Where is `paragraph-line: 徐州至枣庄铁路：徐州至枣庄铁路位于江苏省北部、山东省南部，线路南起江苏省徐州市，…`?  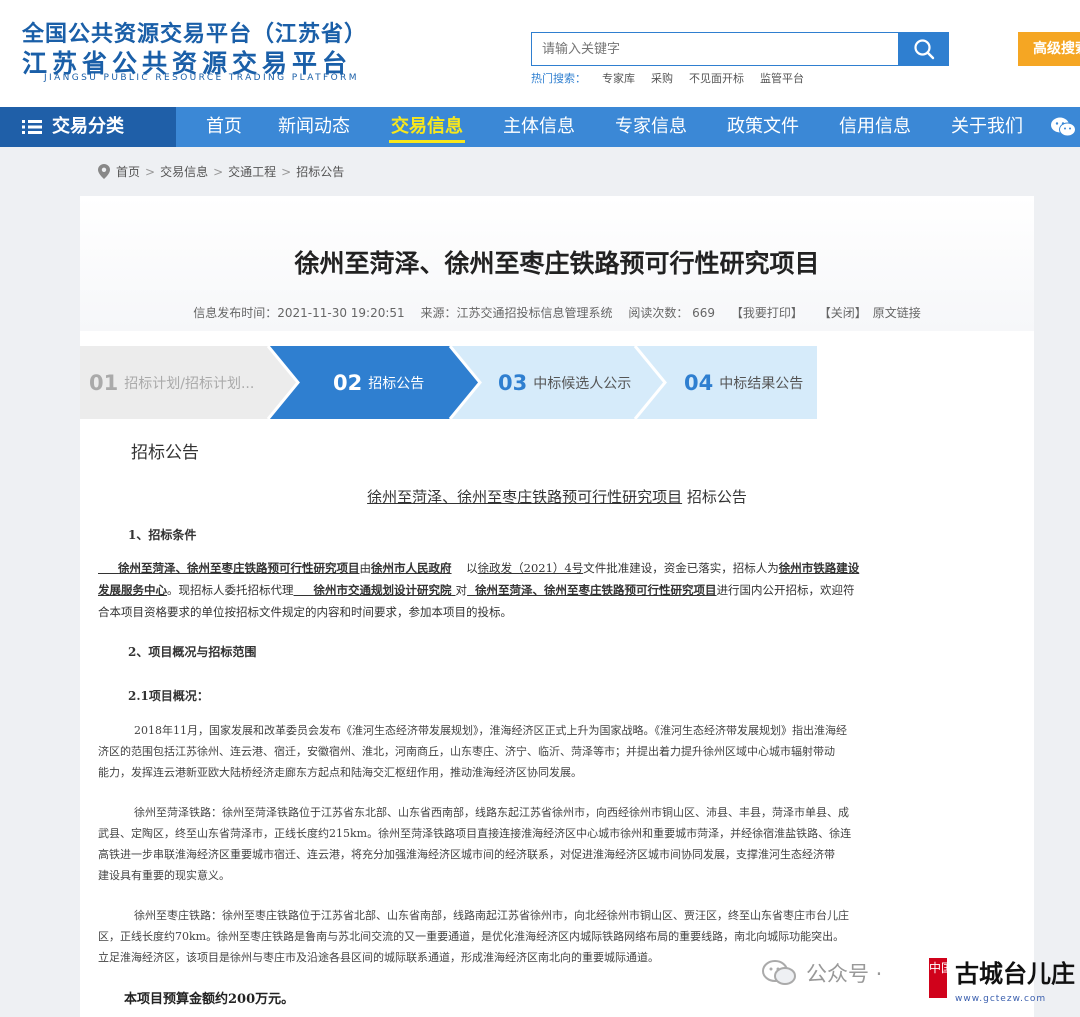 paragraph-line: 徐州至枣庄铁路：徐州至枣庄铁路位于江苏省北部、山东省南部，线路南起江苏省徐州市，… is located at coordinates (491, 915).